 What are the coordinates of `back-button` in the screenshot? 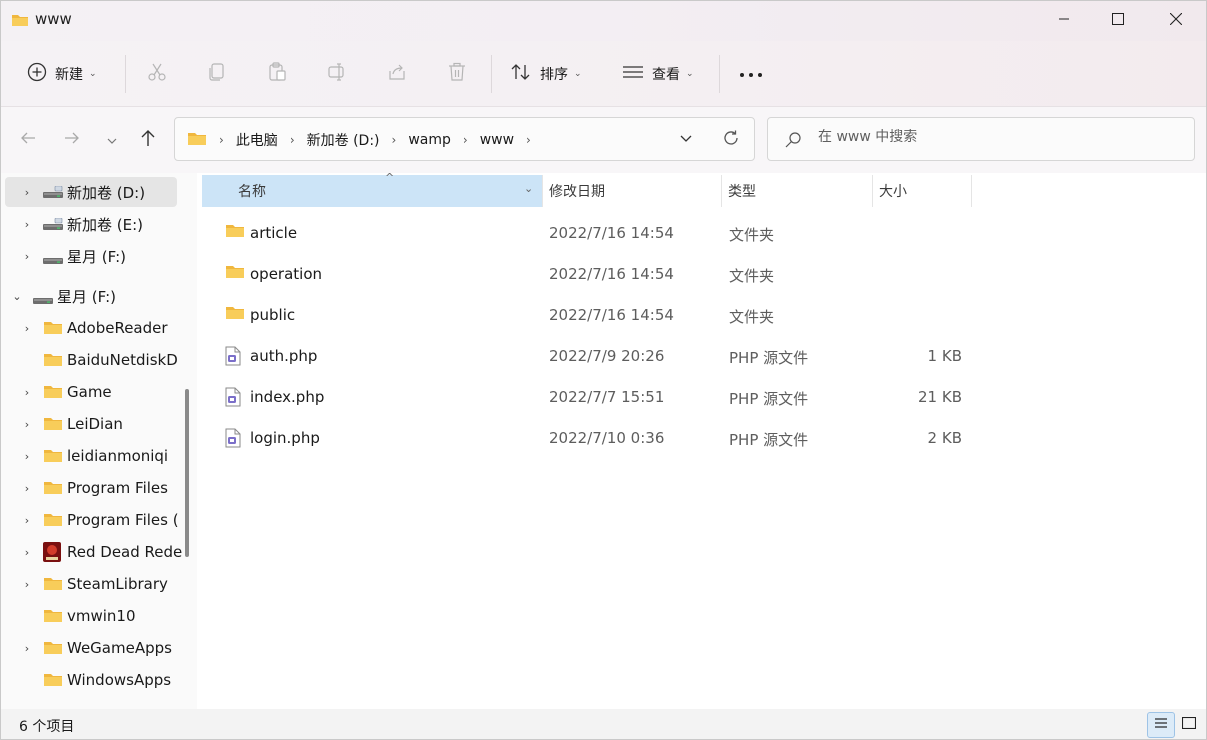 It's located at (28, 140).